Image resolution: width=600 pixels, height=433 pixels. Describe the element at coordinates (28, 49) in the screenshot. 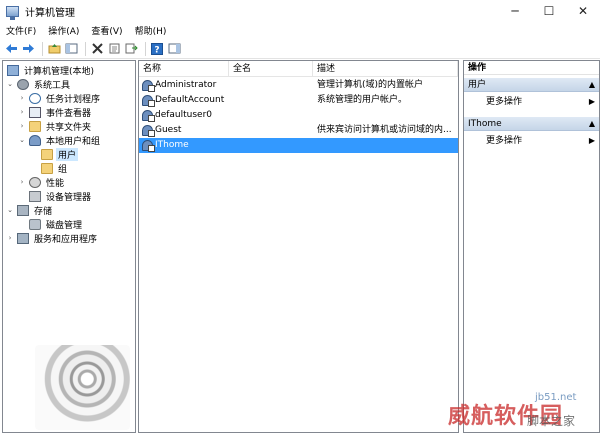

I see `forward-arrow-icon` at that location.